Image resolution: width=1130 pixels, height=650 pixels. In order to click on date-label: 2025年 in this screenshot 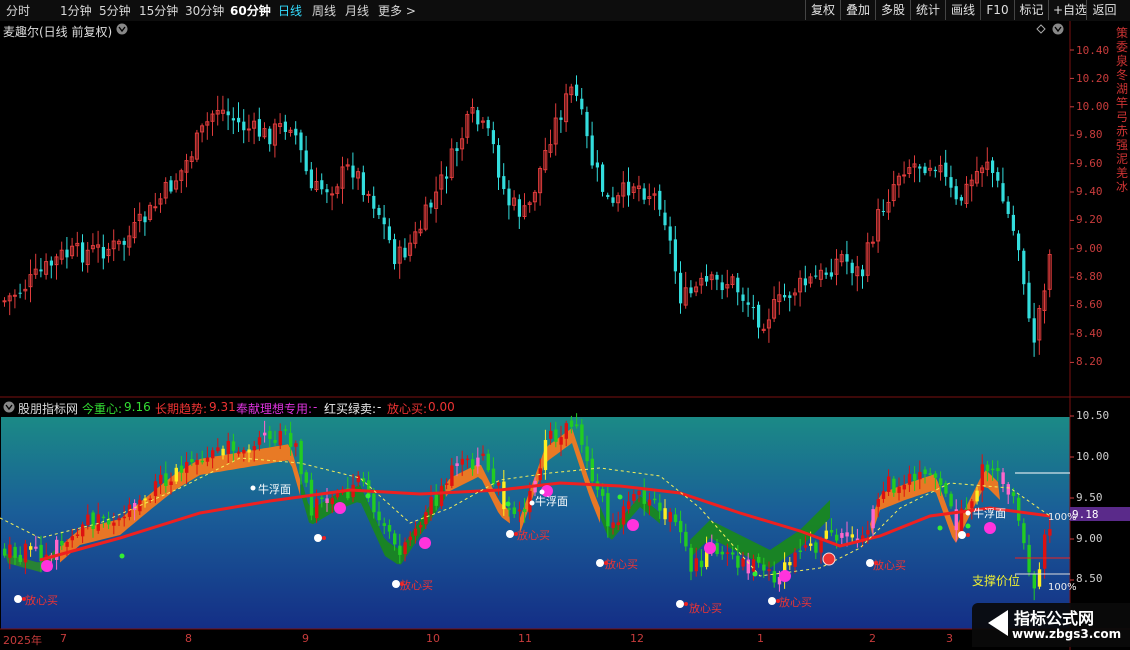, I will do `click(22, 640)`.